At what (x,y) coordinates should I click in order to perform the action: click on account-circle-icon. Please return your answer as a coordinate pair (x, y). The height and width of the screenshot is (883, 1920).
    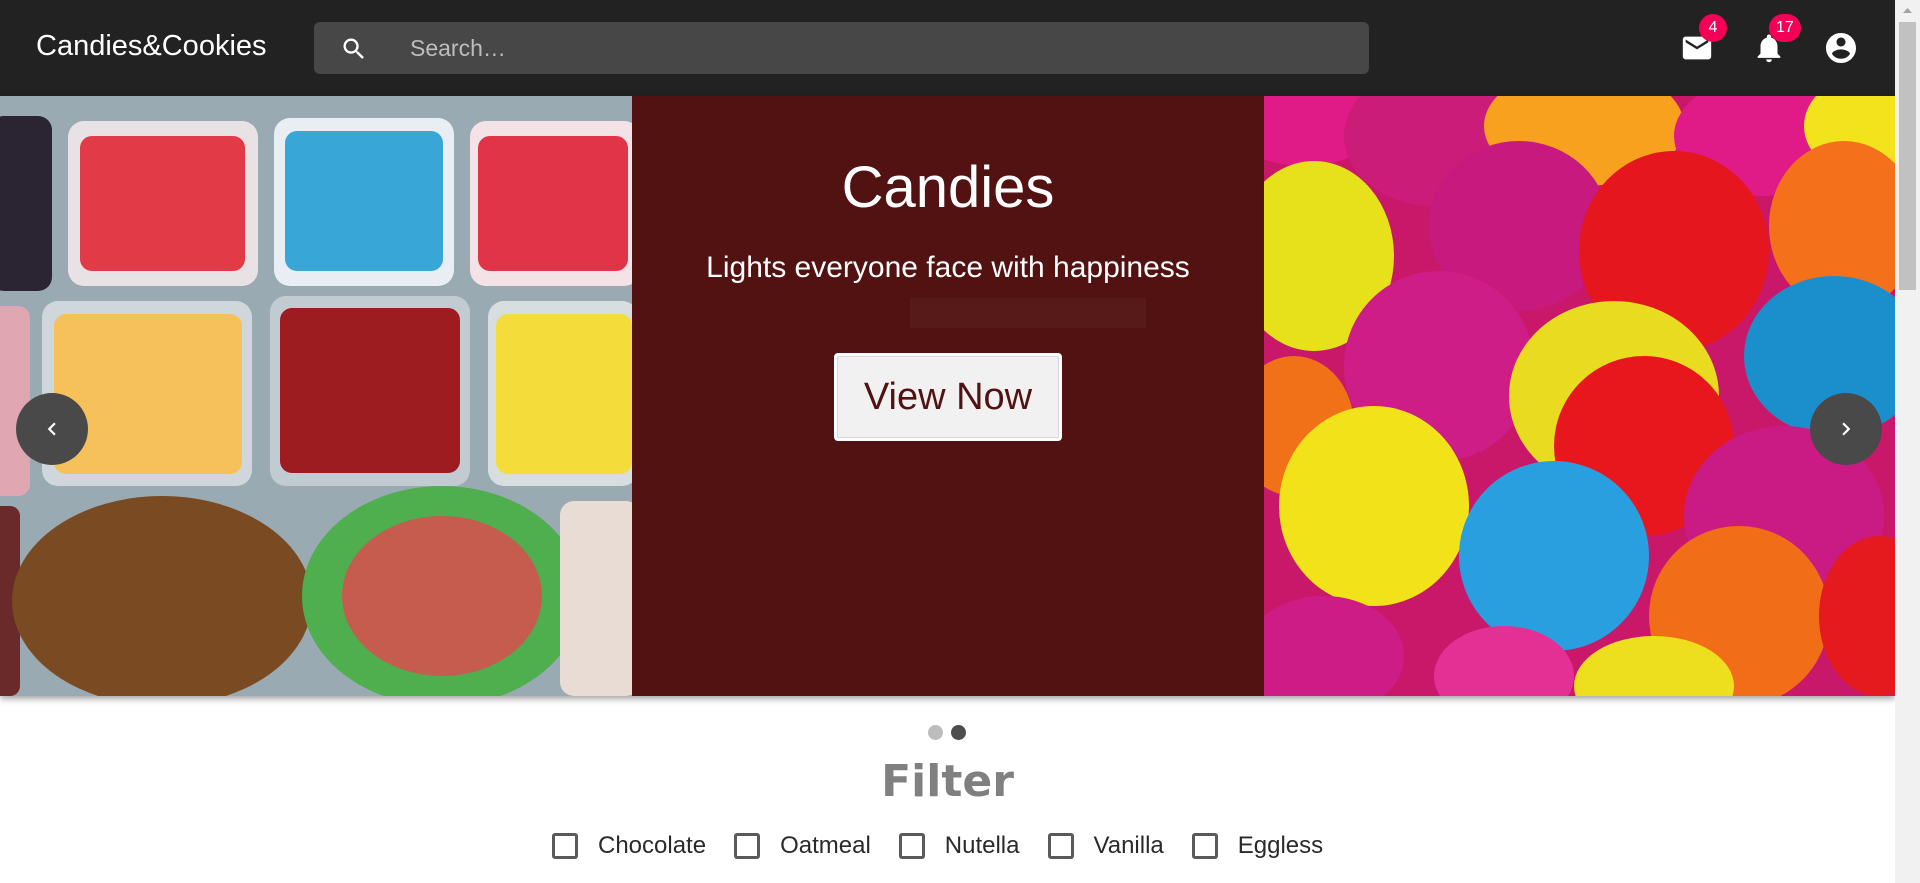
    Looking at the image, I should click on (1841, 48).